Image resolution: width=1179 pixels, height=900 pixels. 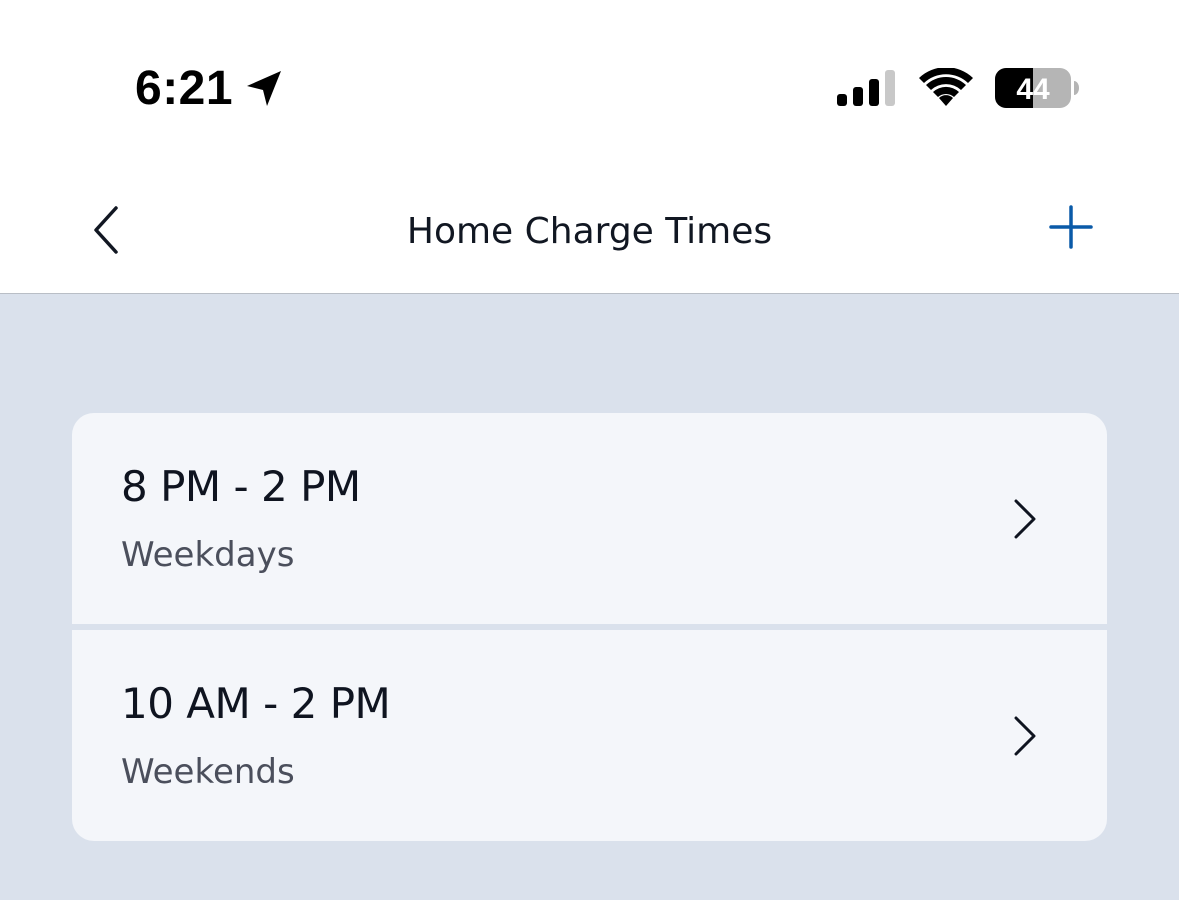 What do you see at coordinates (184, 88) in the screenshot?
I see `status-time: 6:21` at bounding box center [184, 88].